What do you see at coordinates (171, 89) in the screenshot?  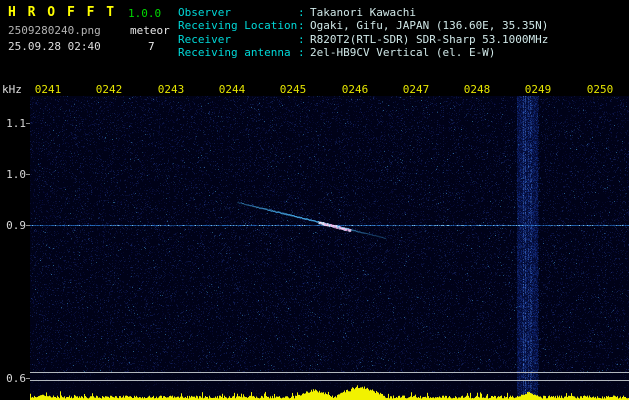 I see `time-label-0243: 0243` at bounding box center [171, 89].